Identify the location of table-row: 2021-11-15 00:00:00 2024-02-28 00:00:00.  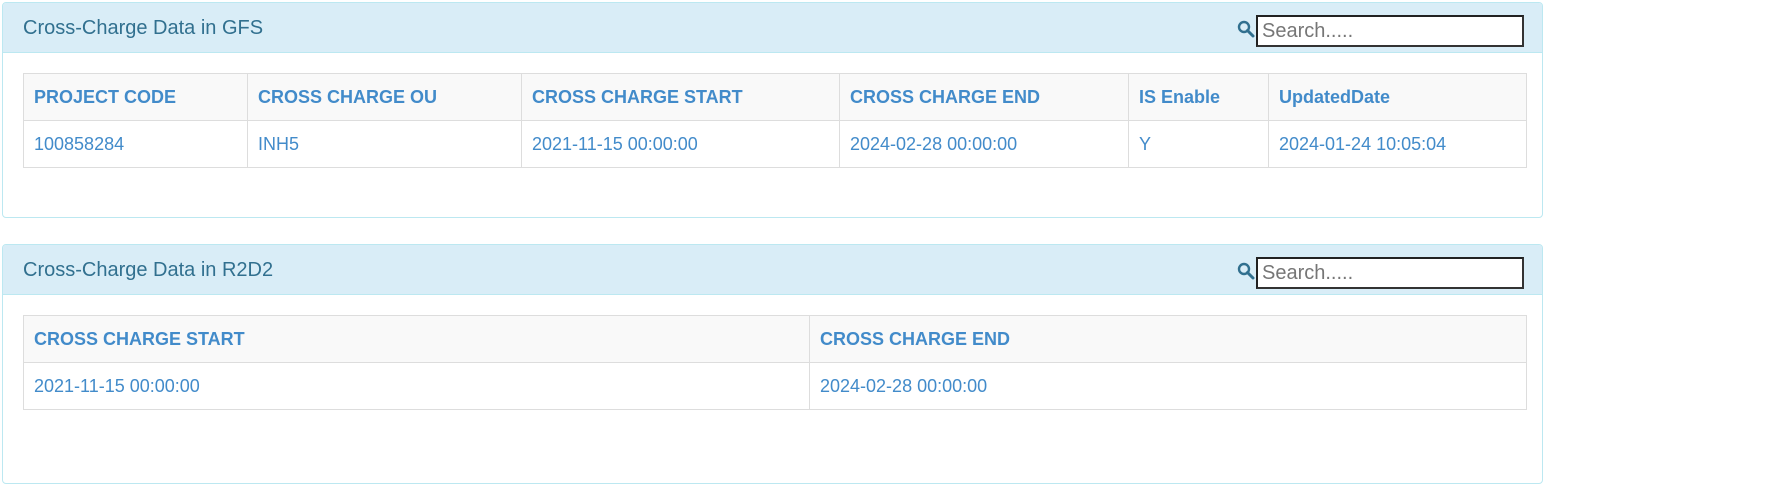
(775, 386).